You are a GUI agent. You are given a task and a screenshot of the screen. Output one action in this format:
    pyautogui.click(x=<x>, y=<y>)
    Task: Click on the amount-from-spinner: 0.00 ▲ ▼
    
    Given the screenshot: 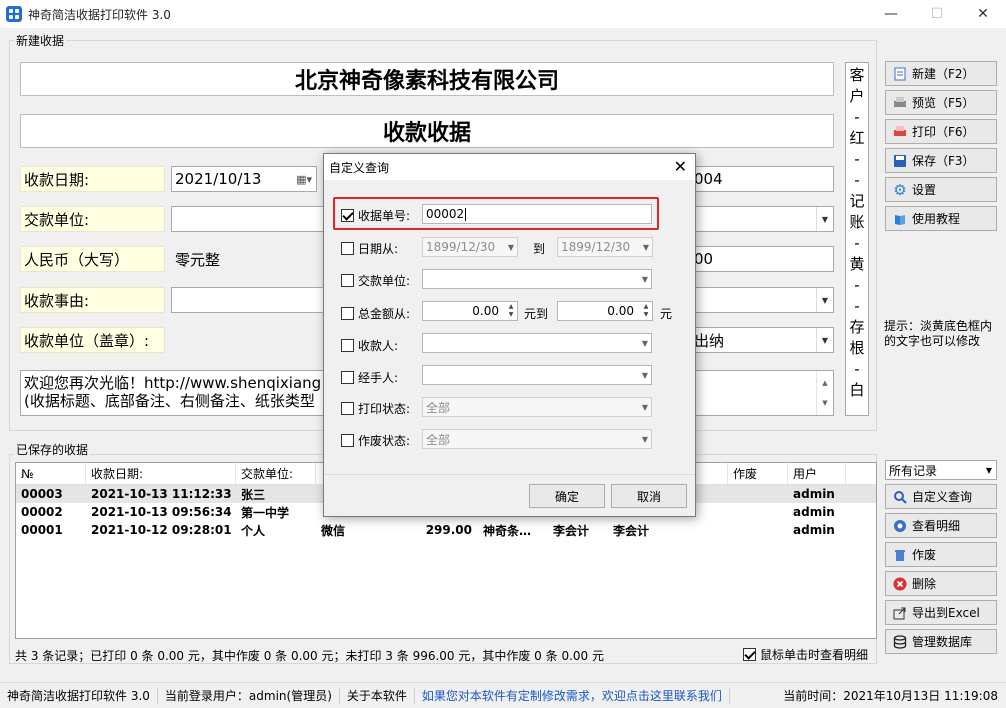 What is the action you would take?
    pyautogui.click(x=470, y=311)
    